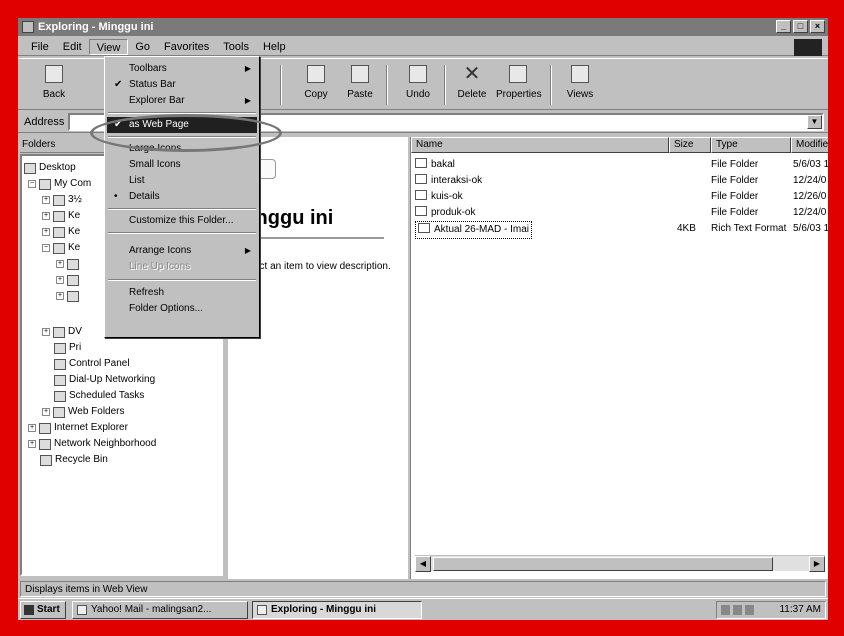 Image resolution: width=844 pixels, height=636 pixels. What do you see at coordinates (61, 248) in the screenshot?
I see `tree-item-drive: − Ke` at bounding box center [61, 248].